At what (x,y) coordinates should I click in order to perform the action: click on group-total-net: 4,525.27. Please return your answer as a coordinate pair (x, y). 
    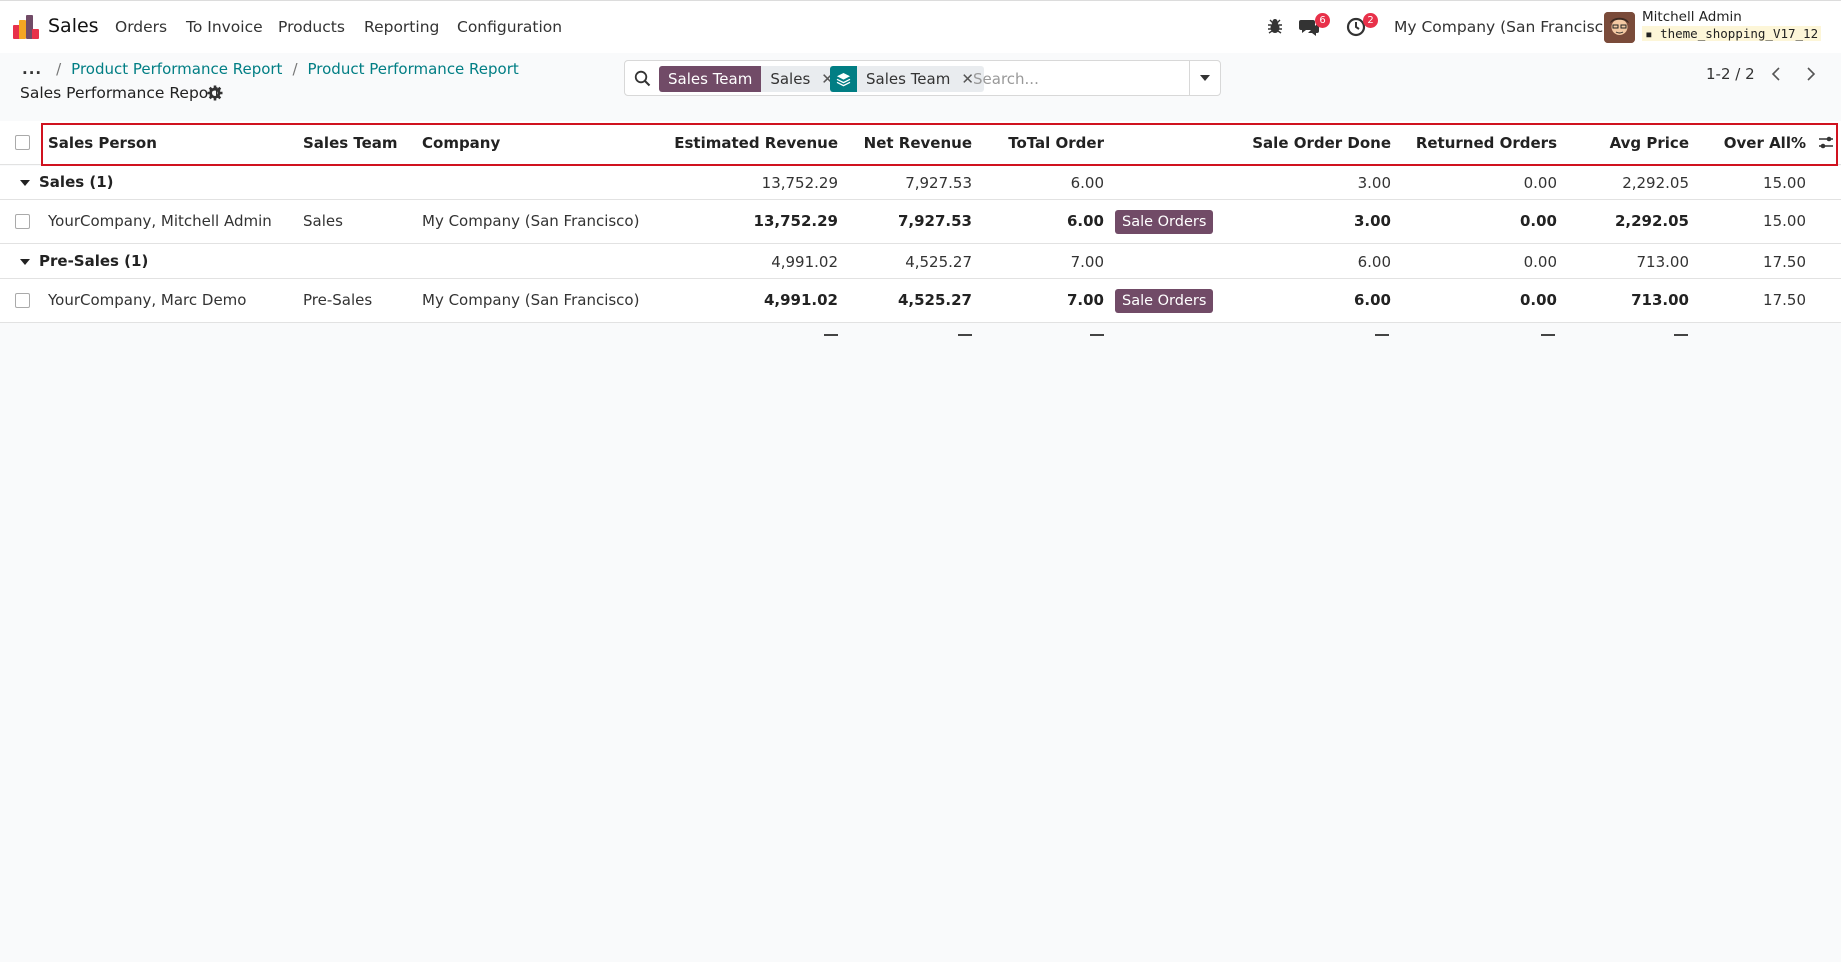
    Looking at the image, I should click on (938, 262).